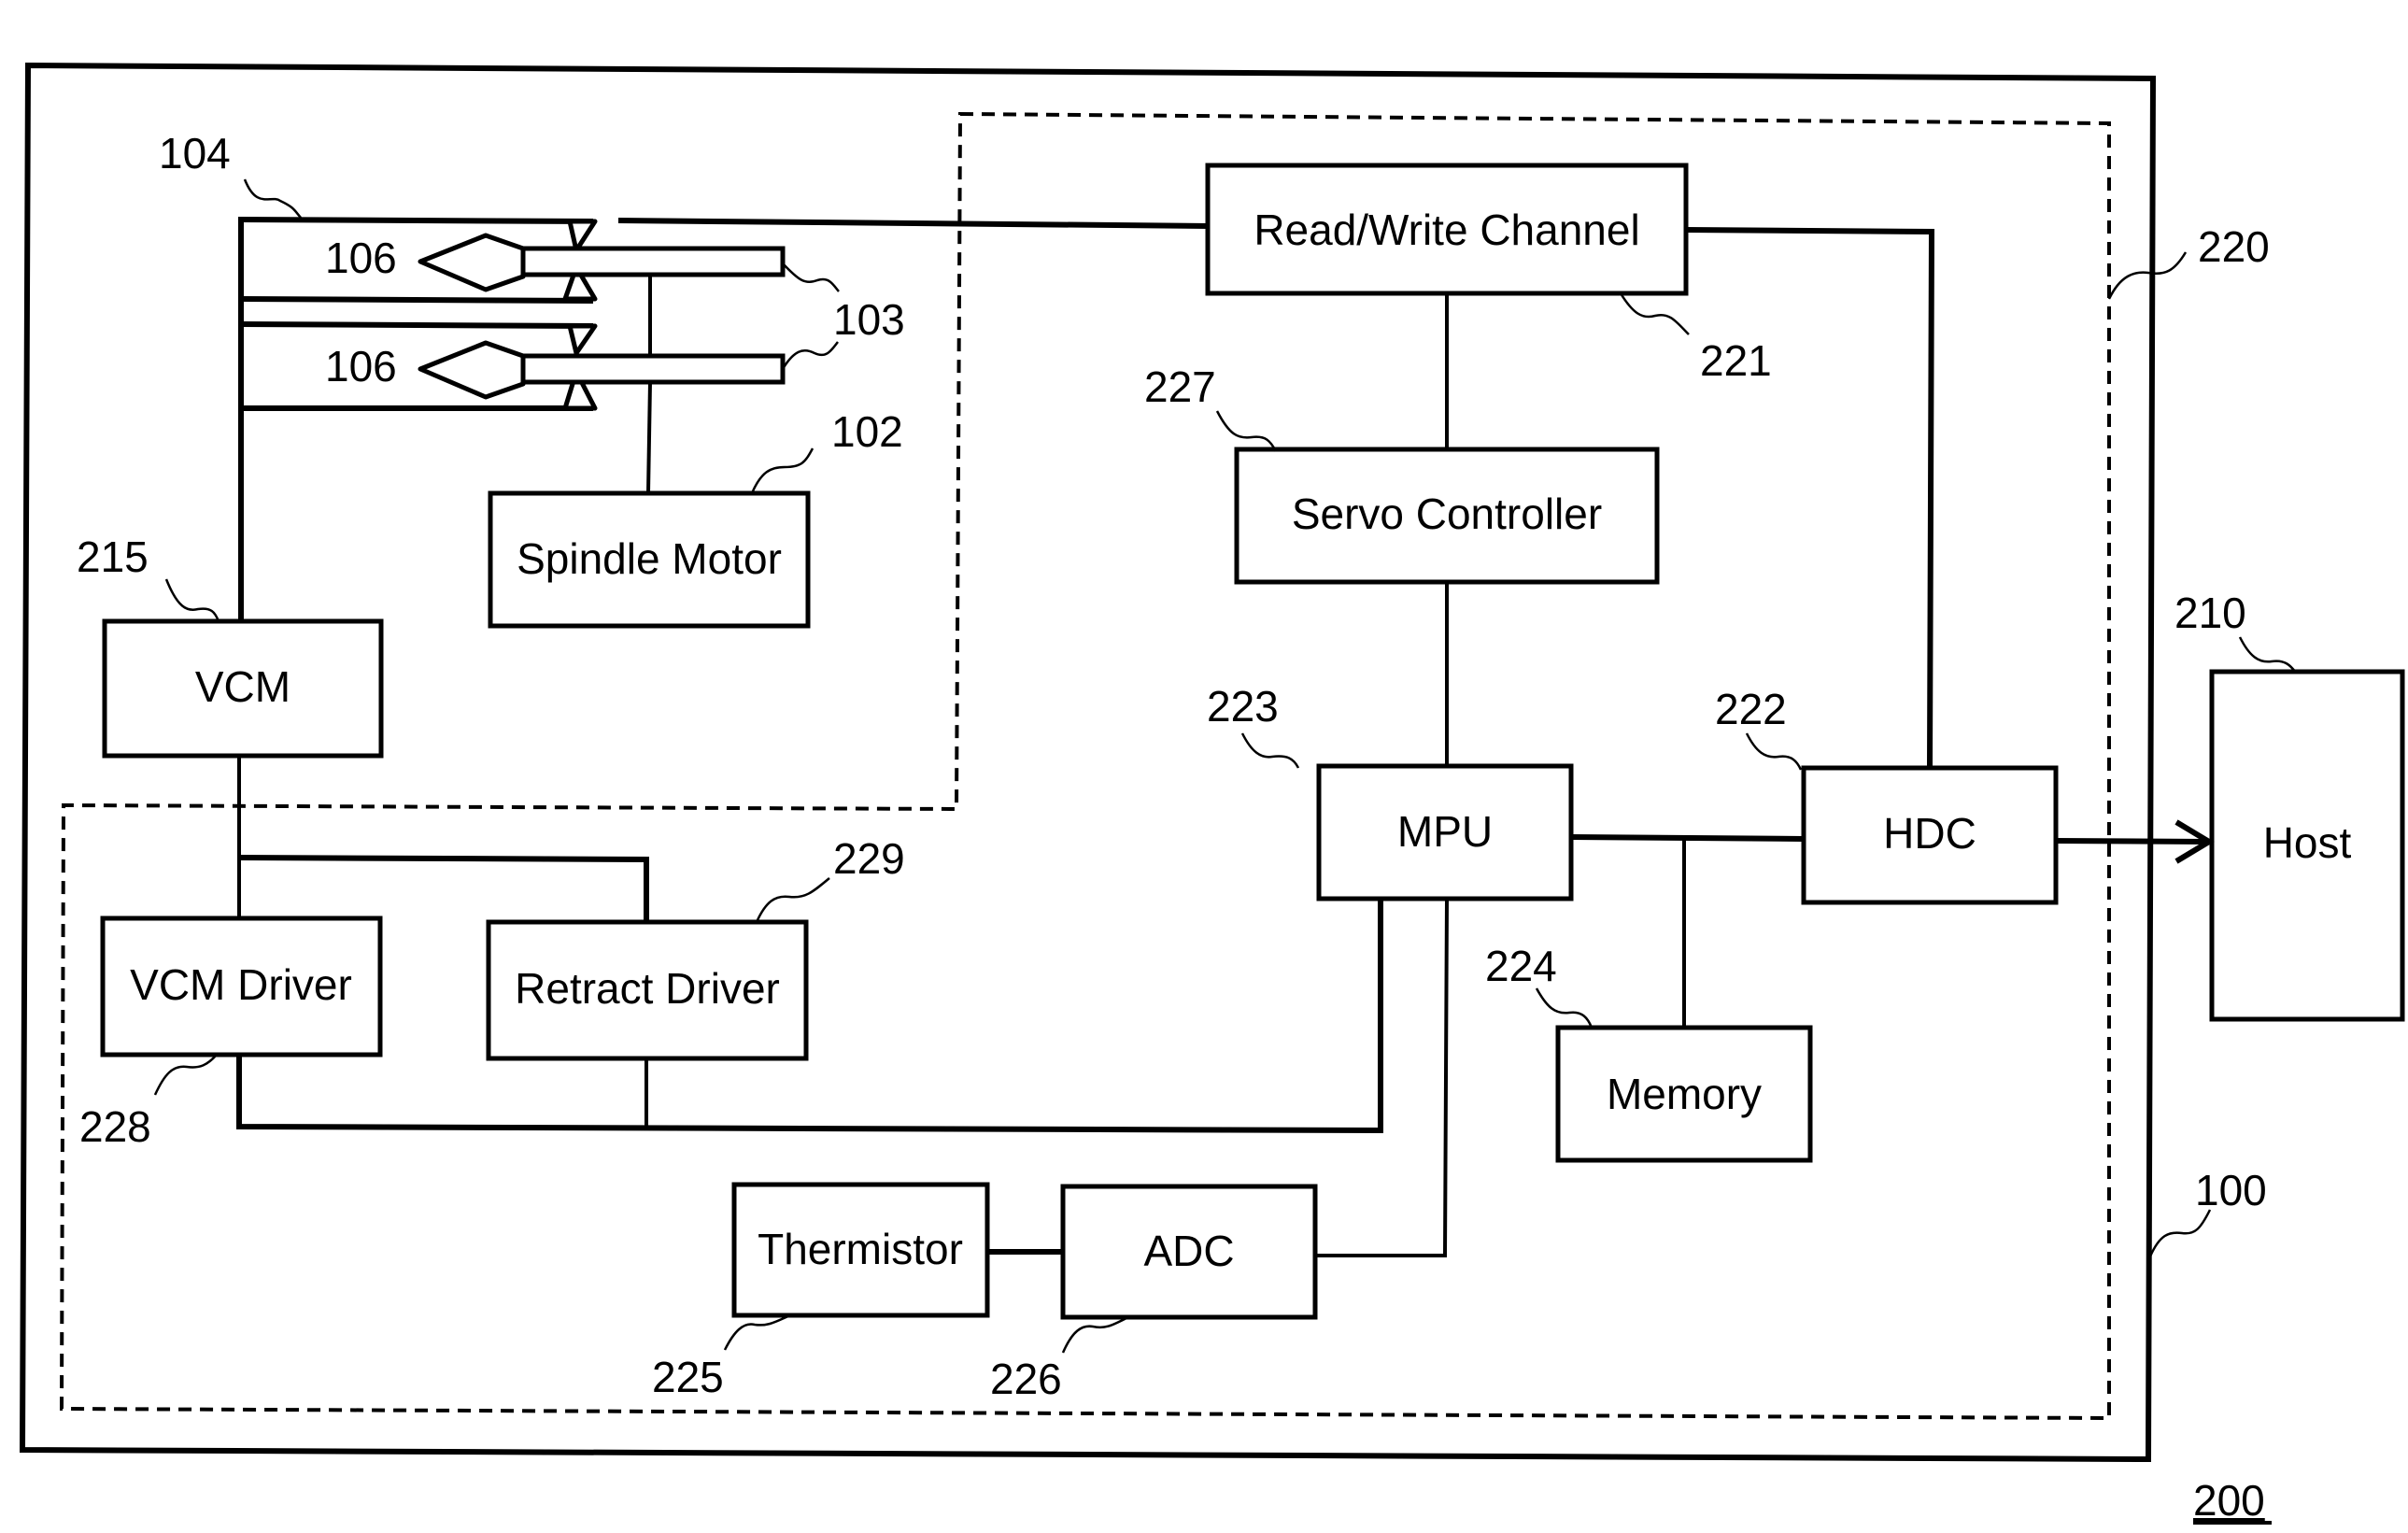  Describe the element at coordinates (195, 153) in the screenshot. I see `ref-104: 104` at that location.